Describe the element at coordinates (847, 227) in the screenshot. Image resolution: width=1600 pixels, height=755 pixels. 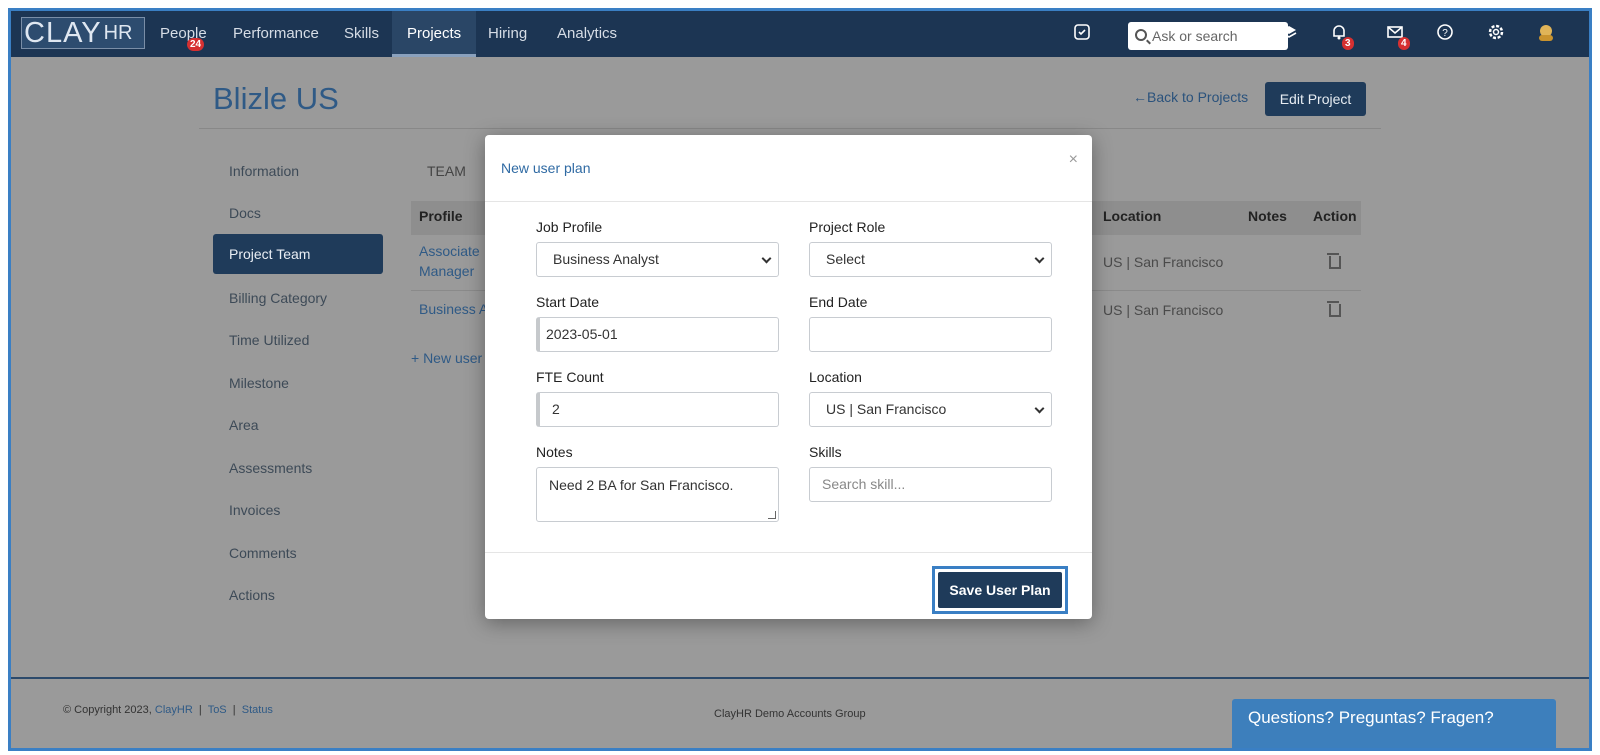
I see `project-role-label: Project Role` at that location.